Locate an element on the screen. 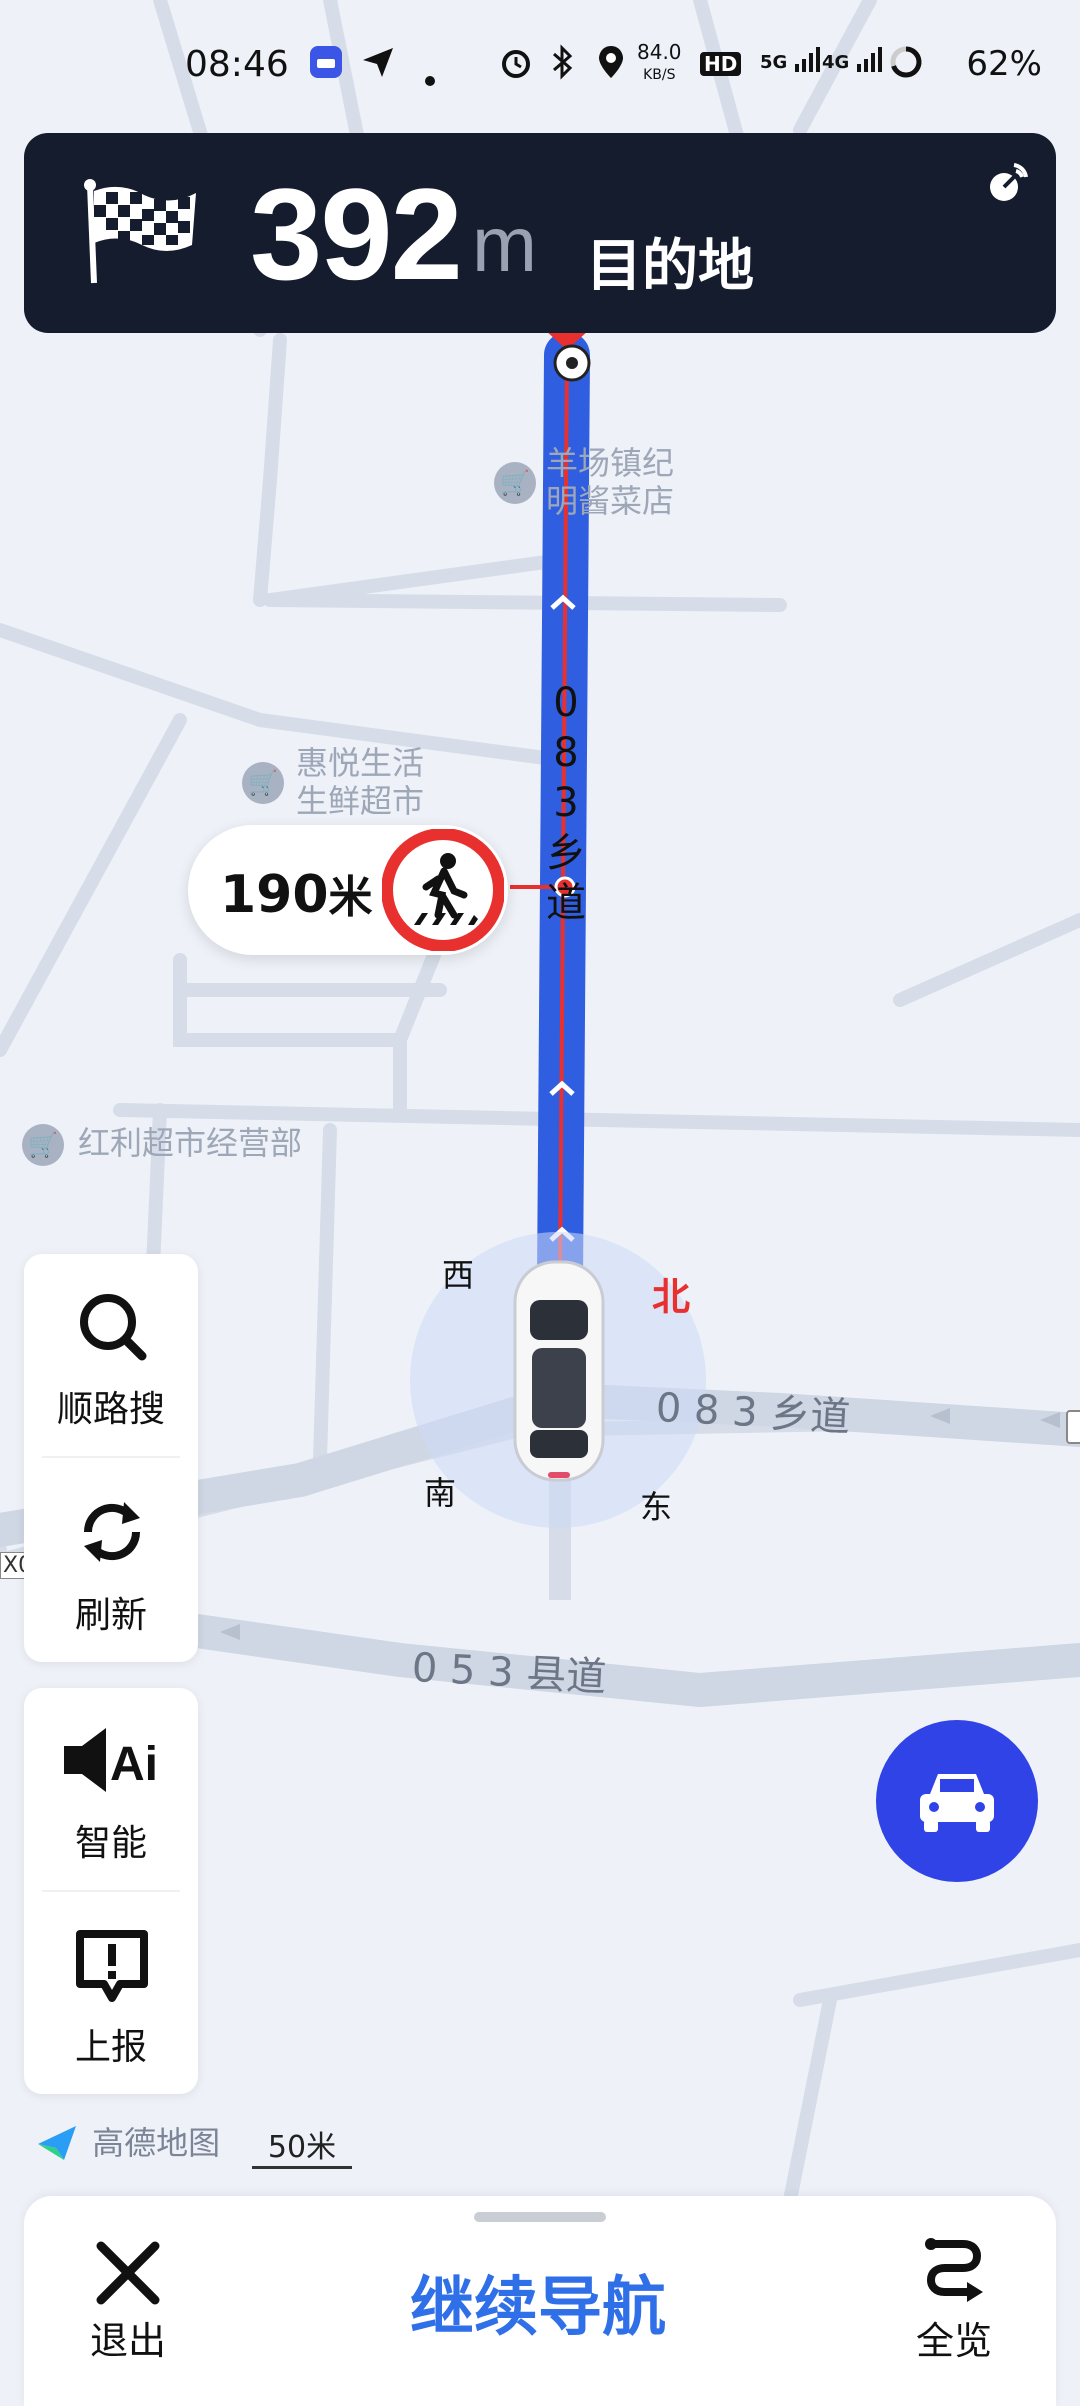  exit-button: 退出 is located at coordinates (128, 2302).